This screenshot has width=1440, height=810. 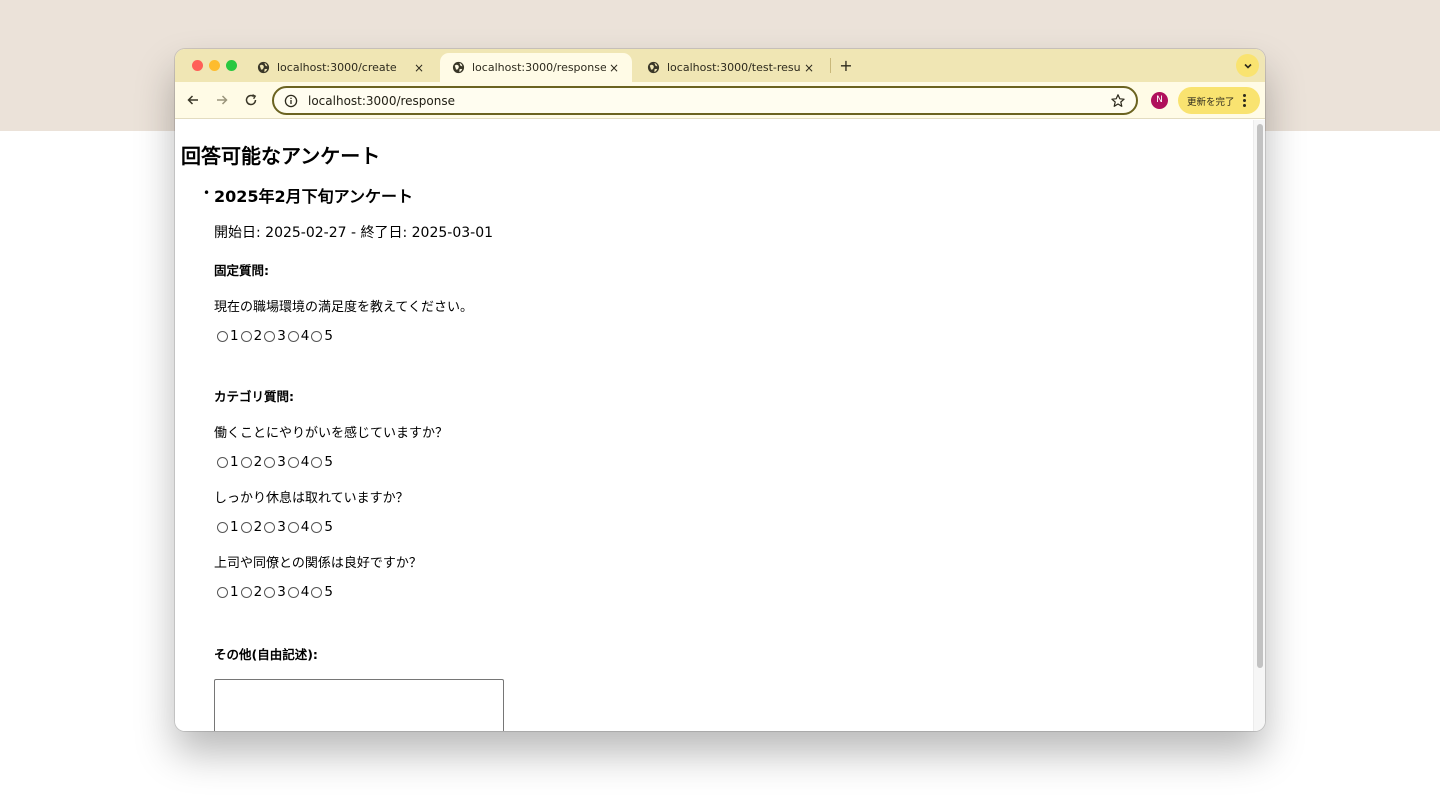 I want to click on fixed-question: 現在の職場環境の満足度を教えてください。, so click(x=343, y=307).